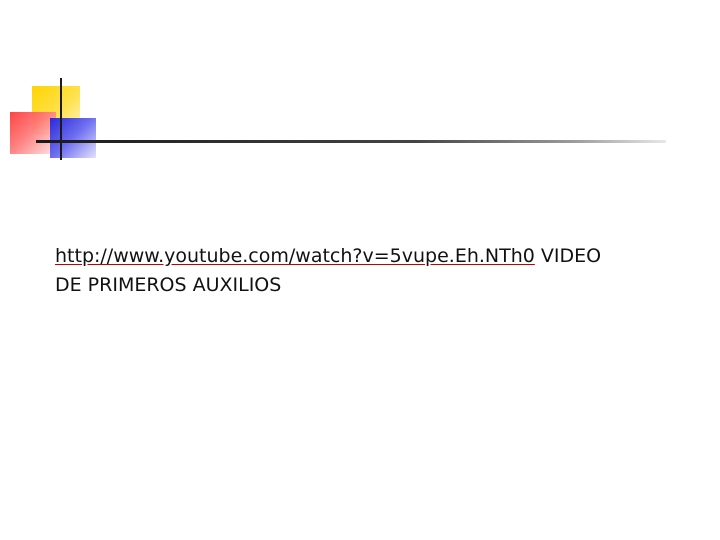 This screenshot has height=540, width=720. I want to click on video-description-text: DE PRIMEROS AUXILIOS, so click(168, 285).